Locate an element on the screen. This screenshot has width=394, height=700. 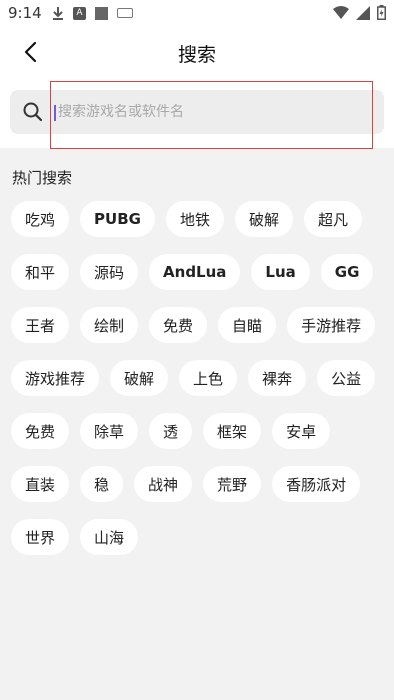
hot-search-tag: 吃鸡 is located at coordinates (40, 219).